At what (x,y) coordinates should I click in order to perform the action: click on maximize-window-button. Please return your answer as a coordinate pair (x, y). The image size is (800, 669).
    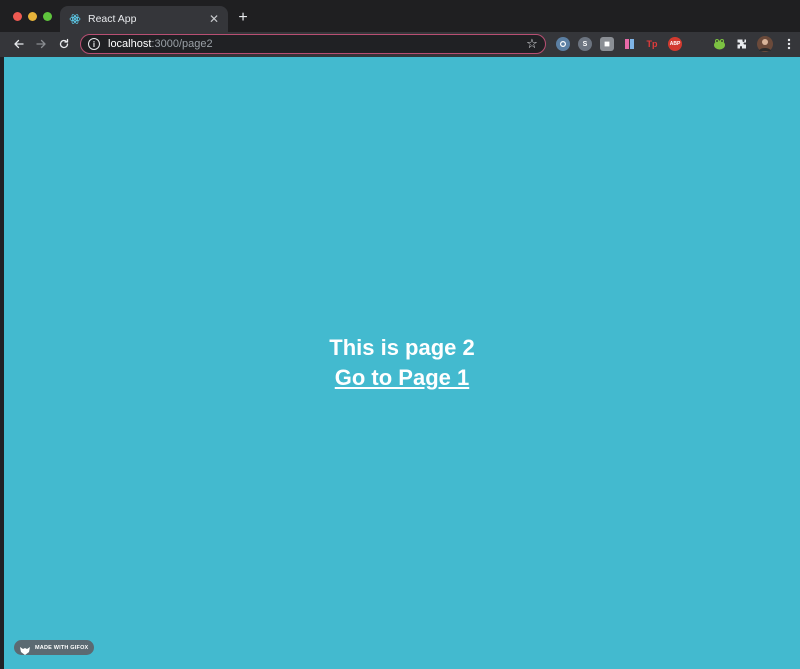
    Looking at the image, I should click on (47, 16).